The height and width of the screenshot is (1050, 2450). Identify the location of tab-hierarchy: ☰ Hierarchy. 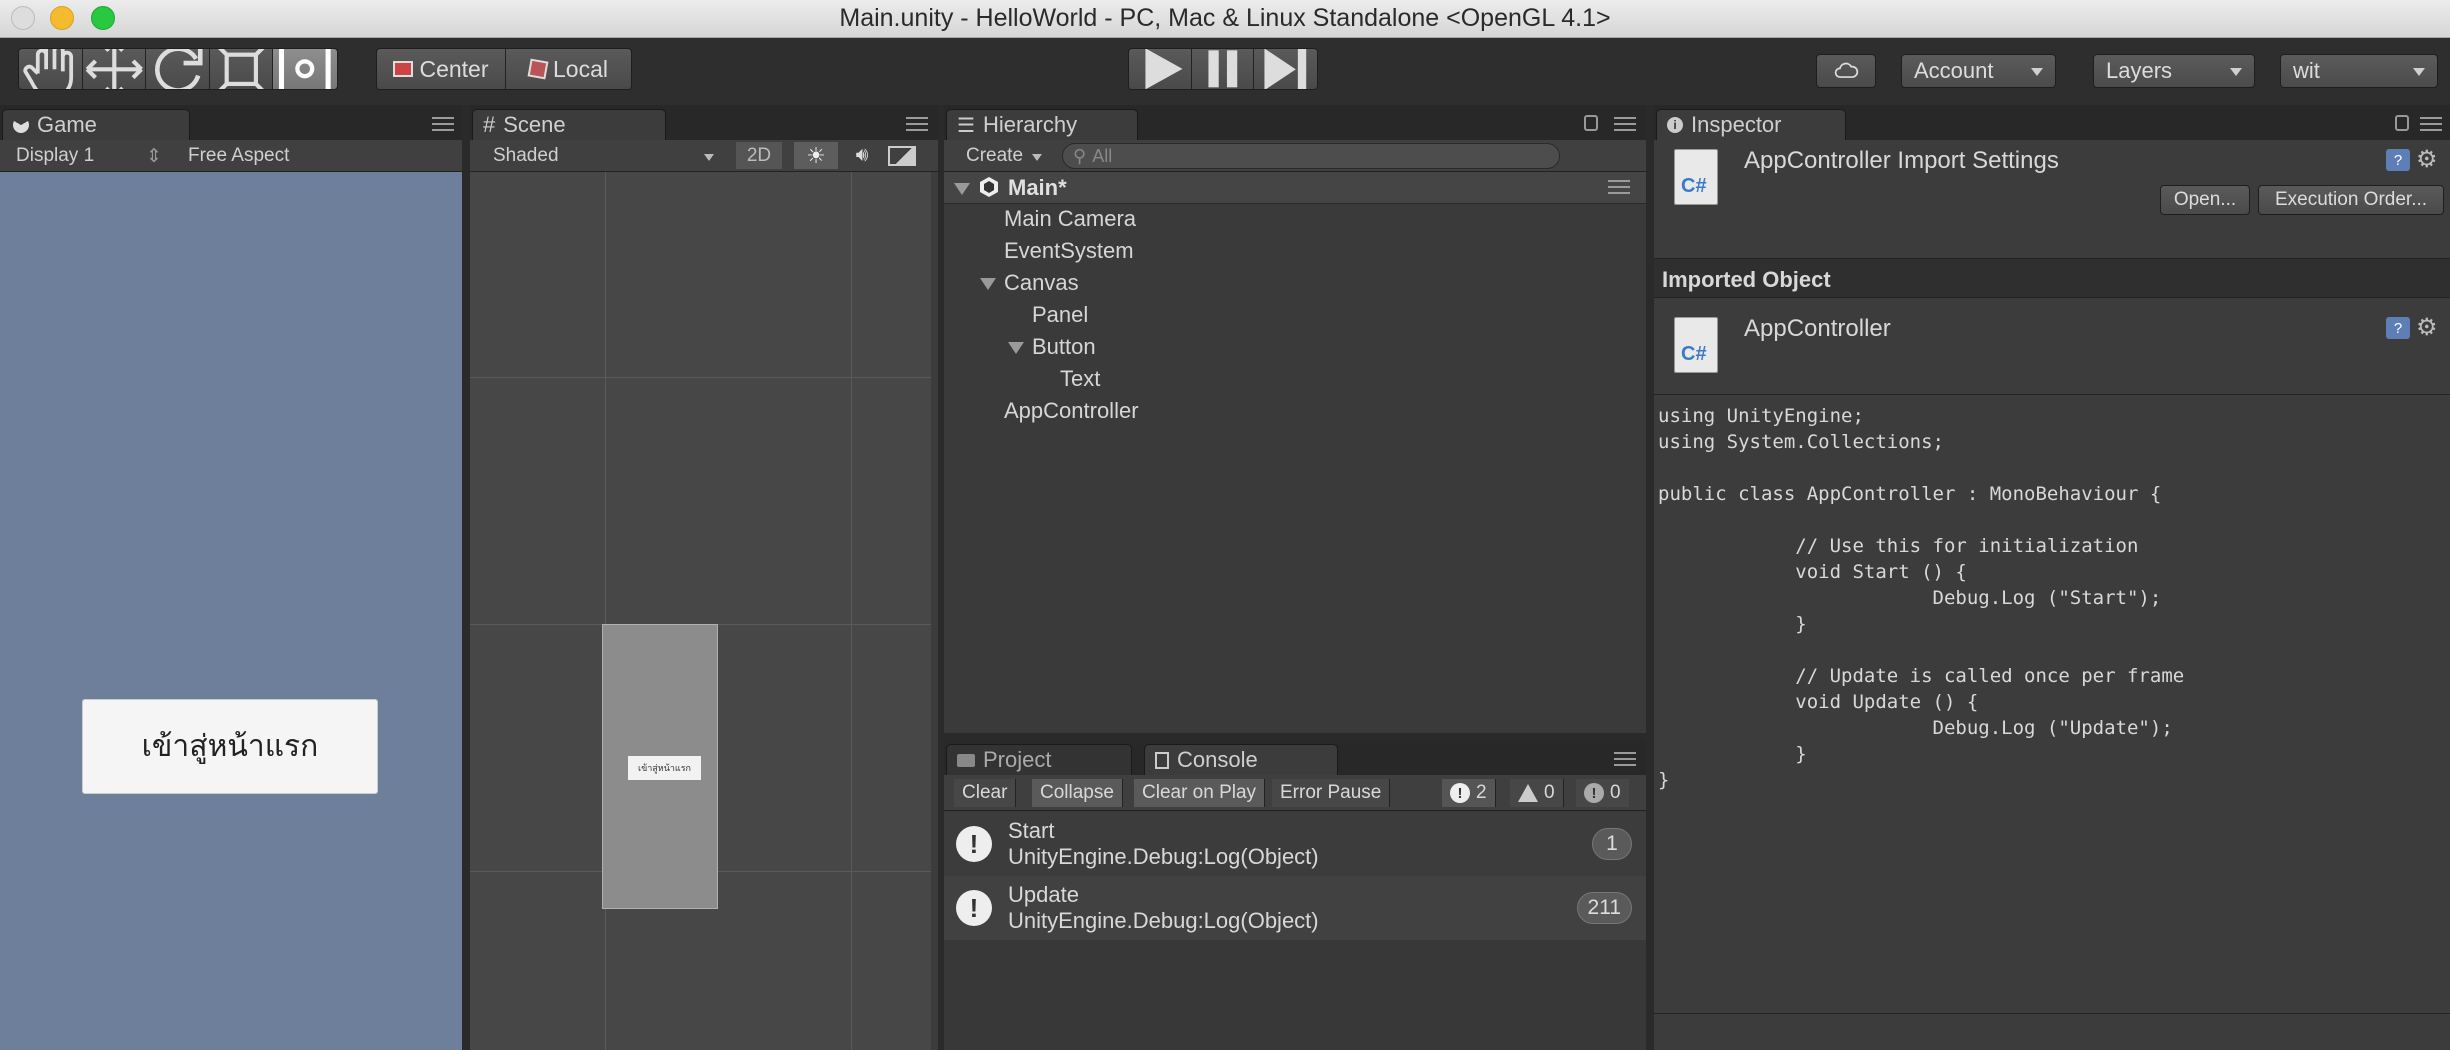
(1042, 124).